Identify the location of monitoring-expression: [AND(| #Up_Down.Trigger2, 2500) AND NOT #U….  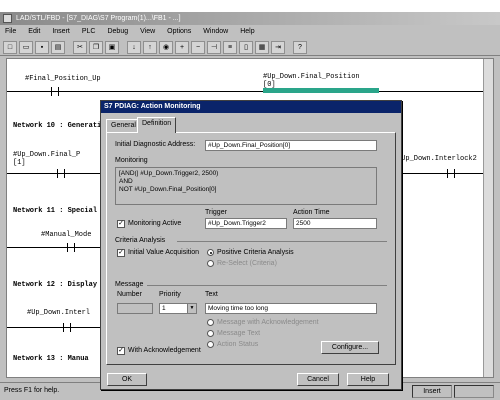
(246, 186).